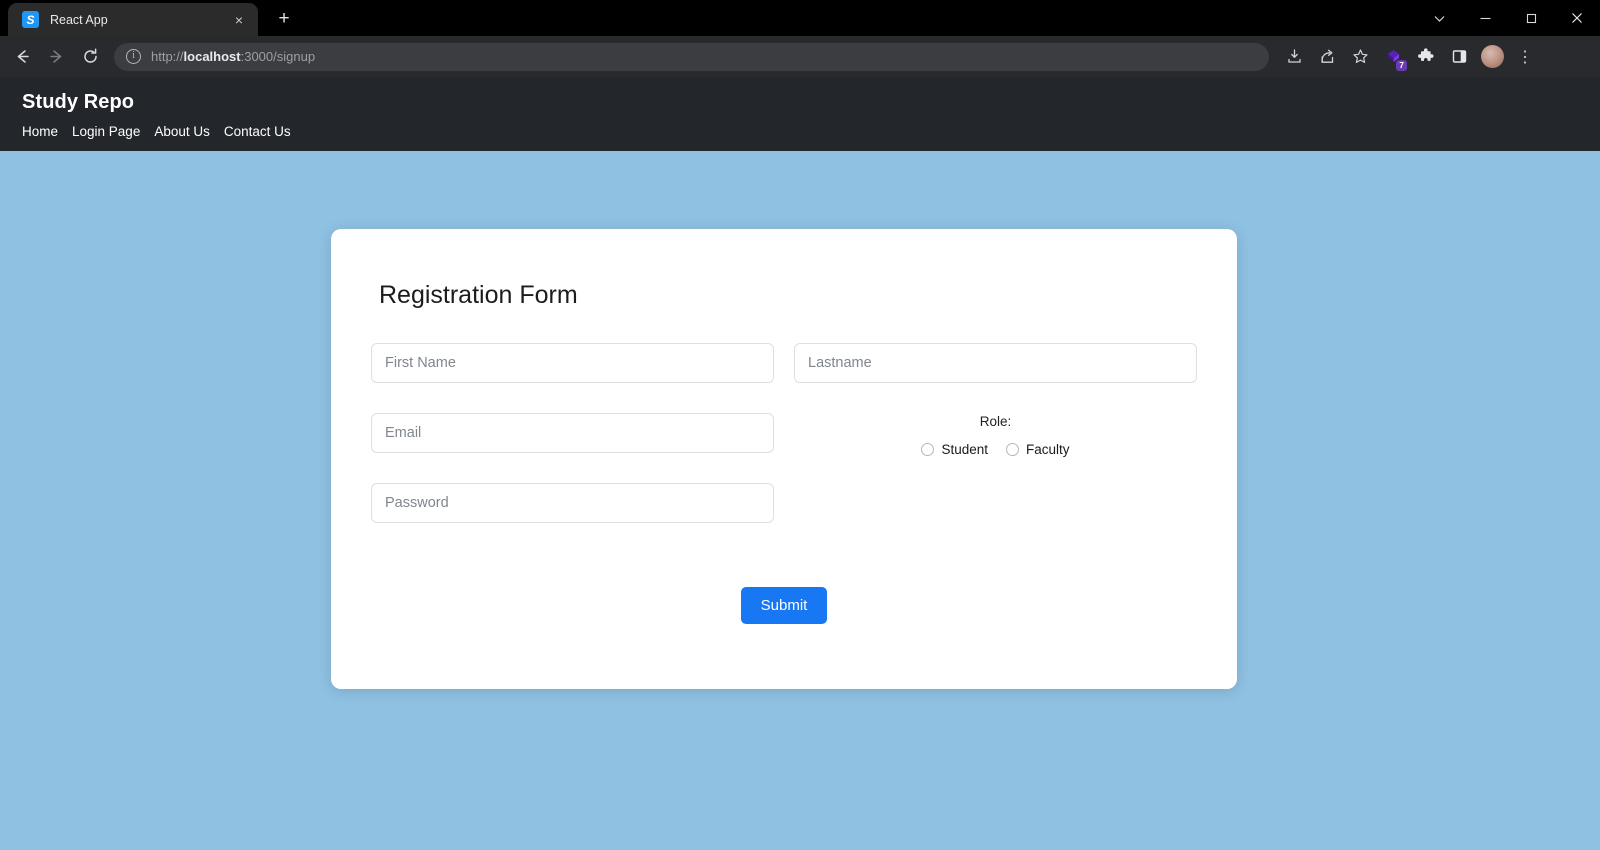 The width and height of the screenshot is (1600, 850). What do you see at coordinates (572, 503) in the screenshot?
I see `password-input: Password` at bounding box center [572, 503].